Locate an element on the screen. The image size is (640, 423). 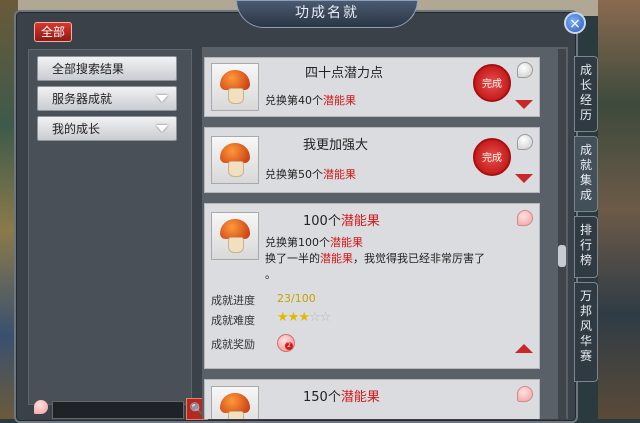
tab-wanbang-contest: 万邦风华赛 is located at coordinates (586, 332).